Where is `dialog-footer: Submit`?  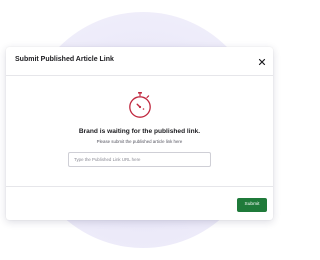
dialog-footer: Submit is located at coordinates (139, 203).